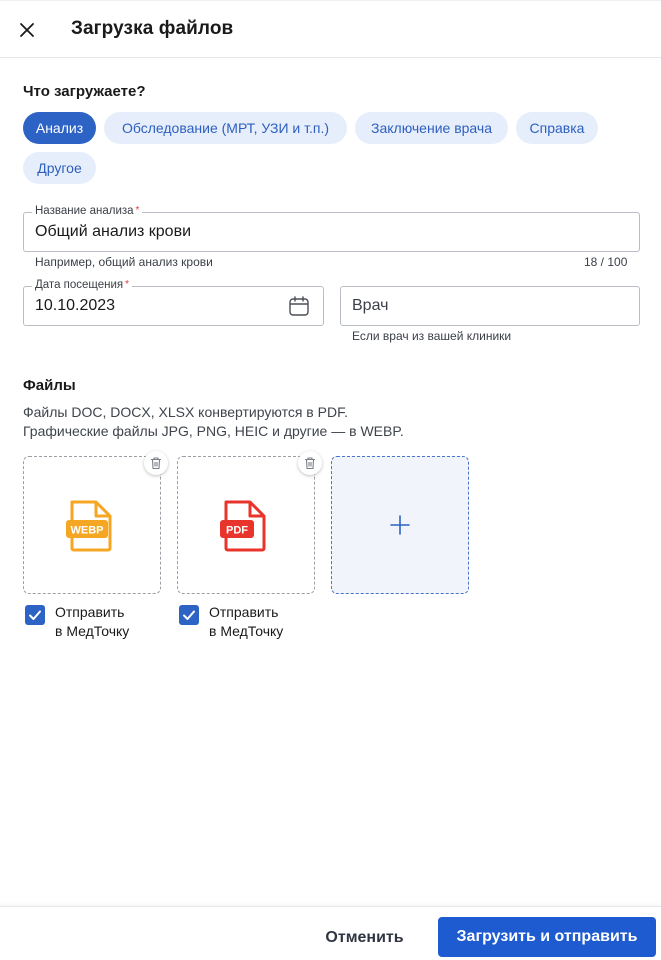 The width and height of the screenshot is (661, 960). I want to click on analysis-name-label: Название анализа *, so click(87, 211).